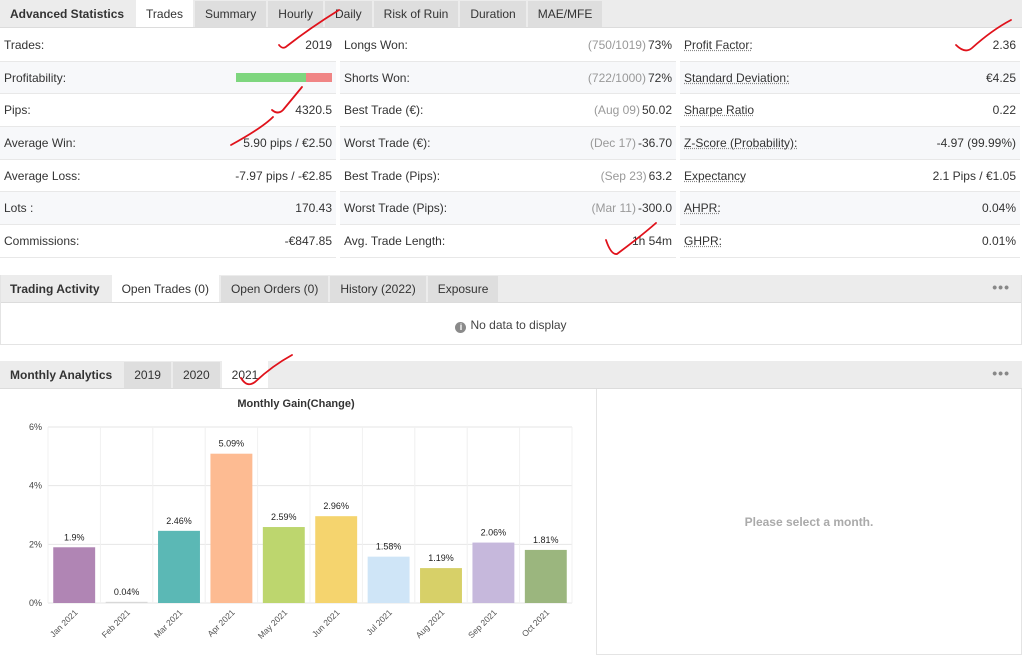 The height and width of the screenshot is (666, 1024). Describe the element at coordinates (336, 506) in the screenshot. I see `data-label: 2.96%` at that location.